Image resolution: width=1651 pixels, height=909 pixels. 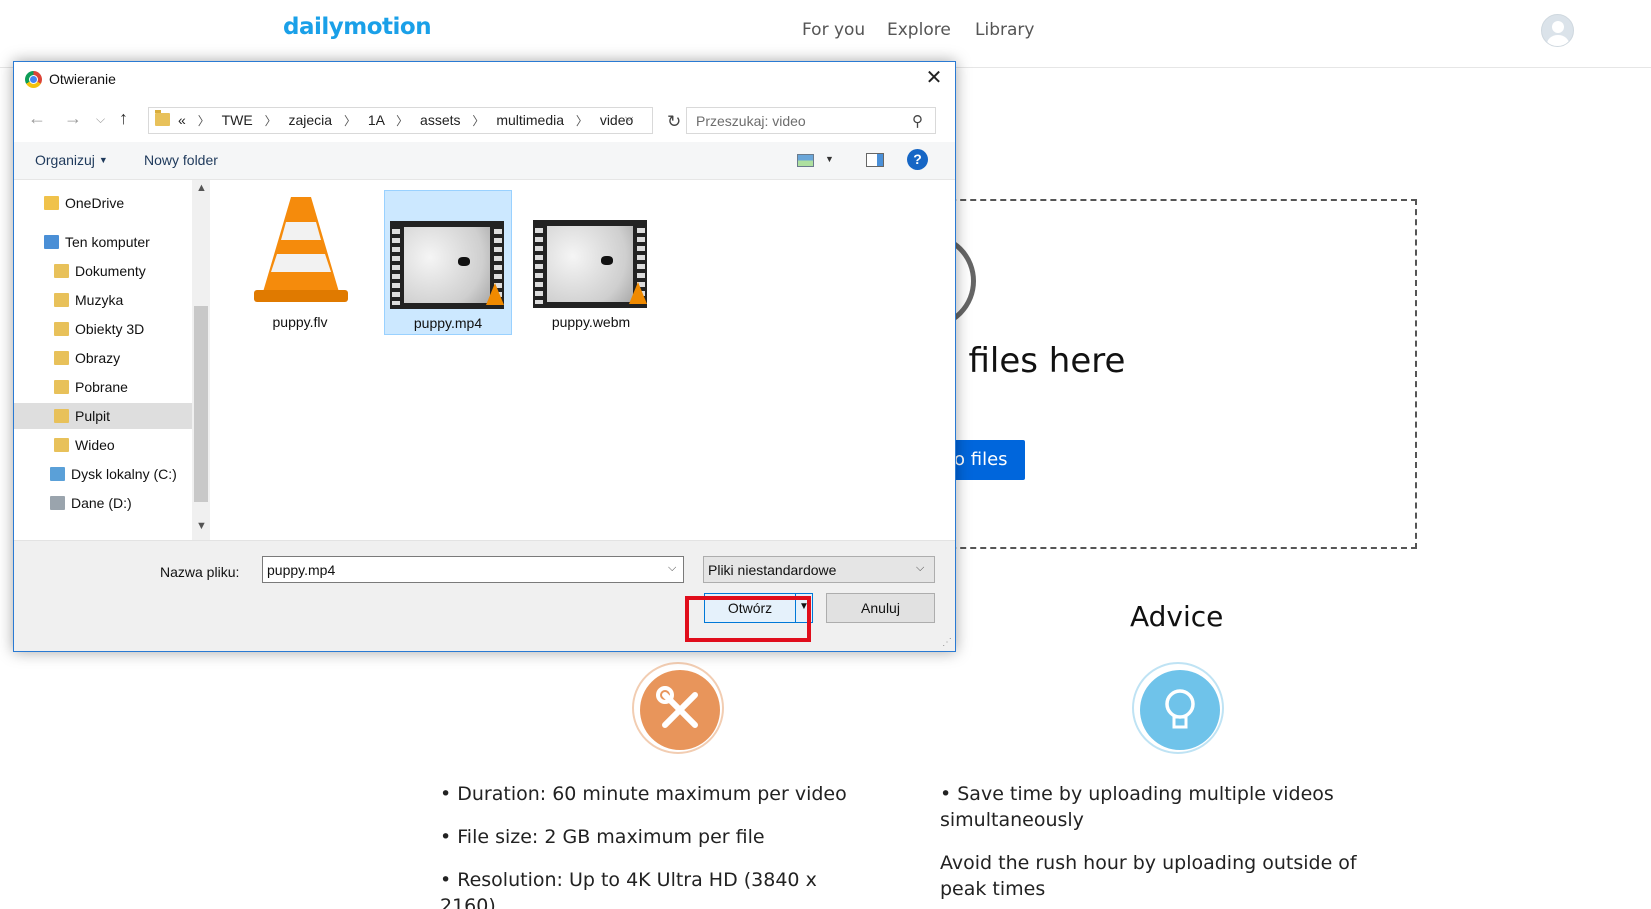 I want to click on sidebar-item-pobrane: Pobrane, so click(x=91, y=387).